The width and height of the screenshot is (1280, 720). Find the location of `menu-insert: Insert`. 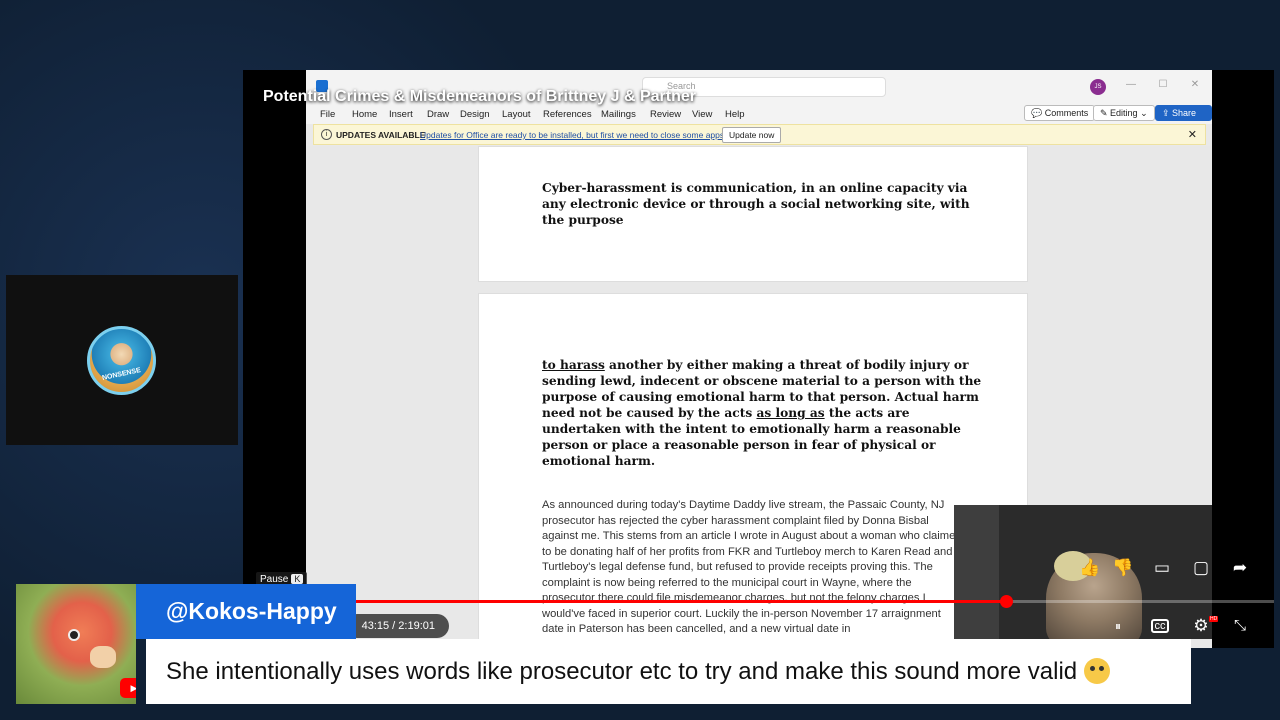

menu-insert: Insert is located at coordinates (401, 114).